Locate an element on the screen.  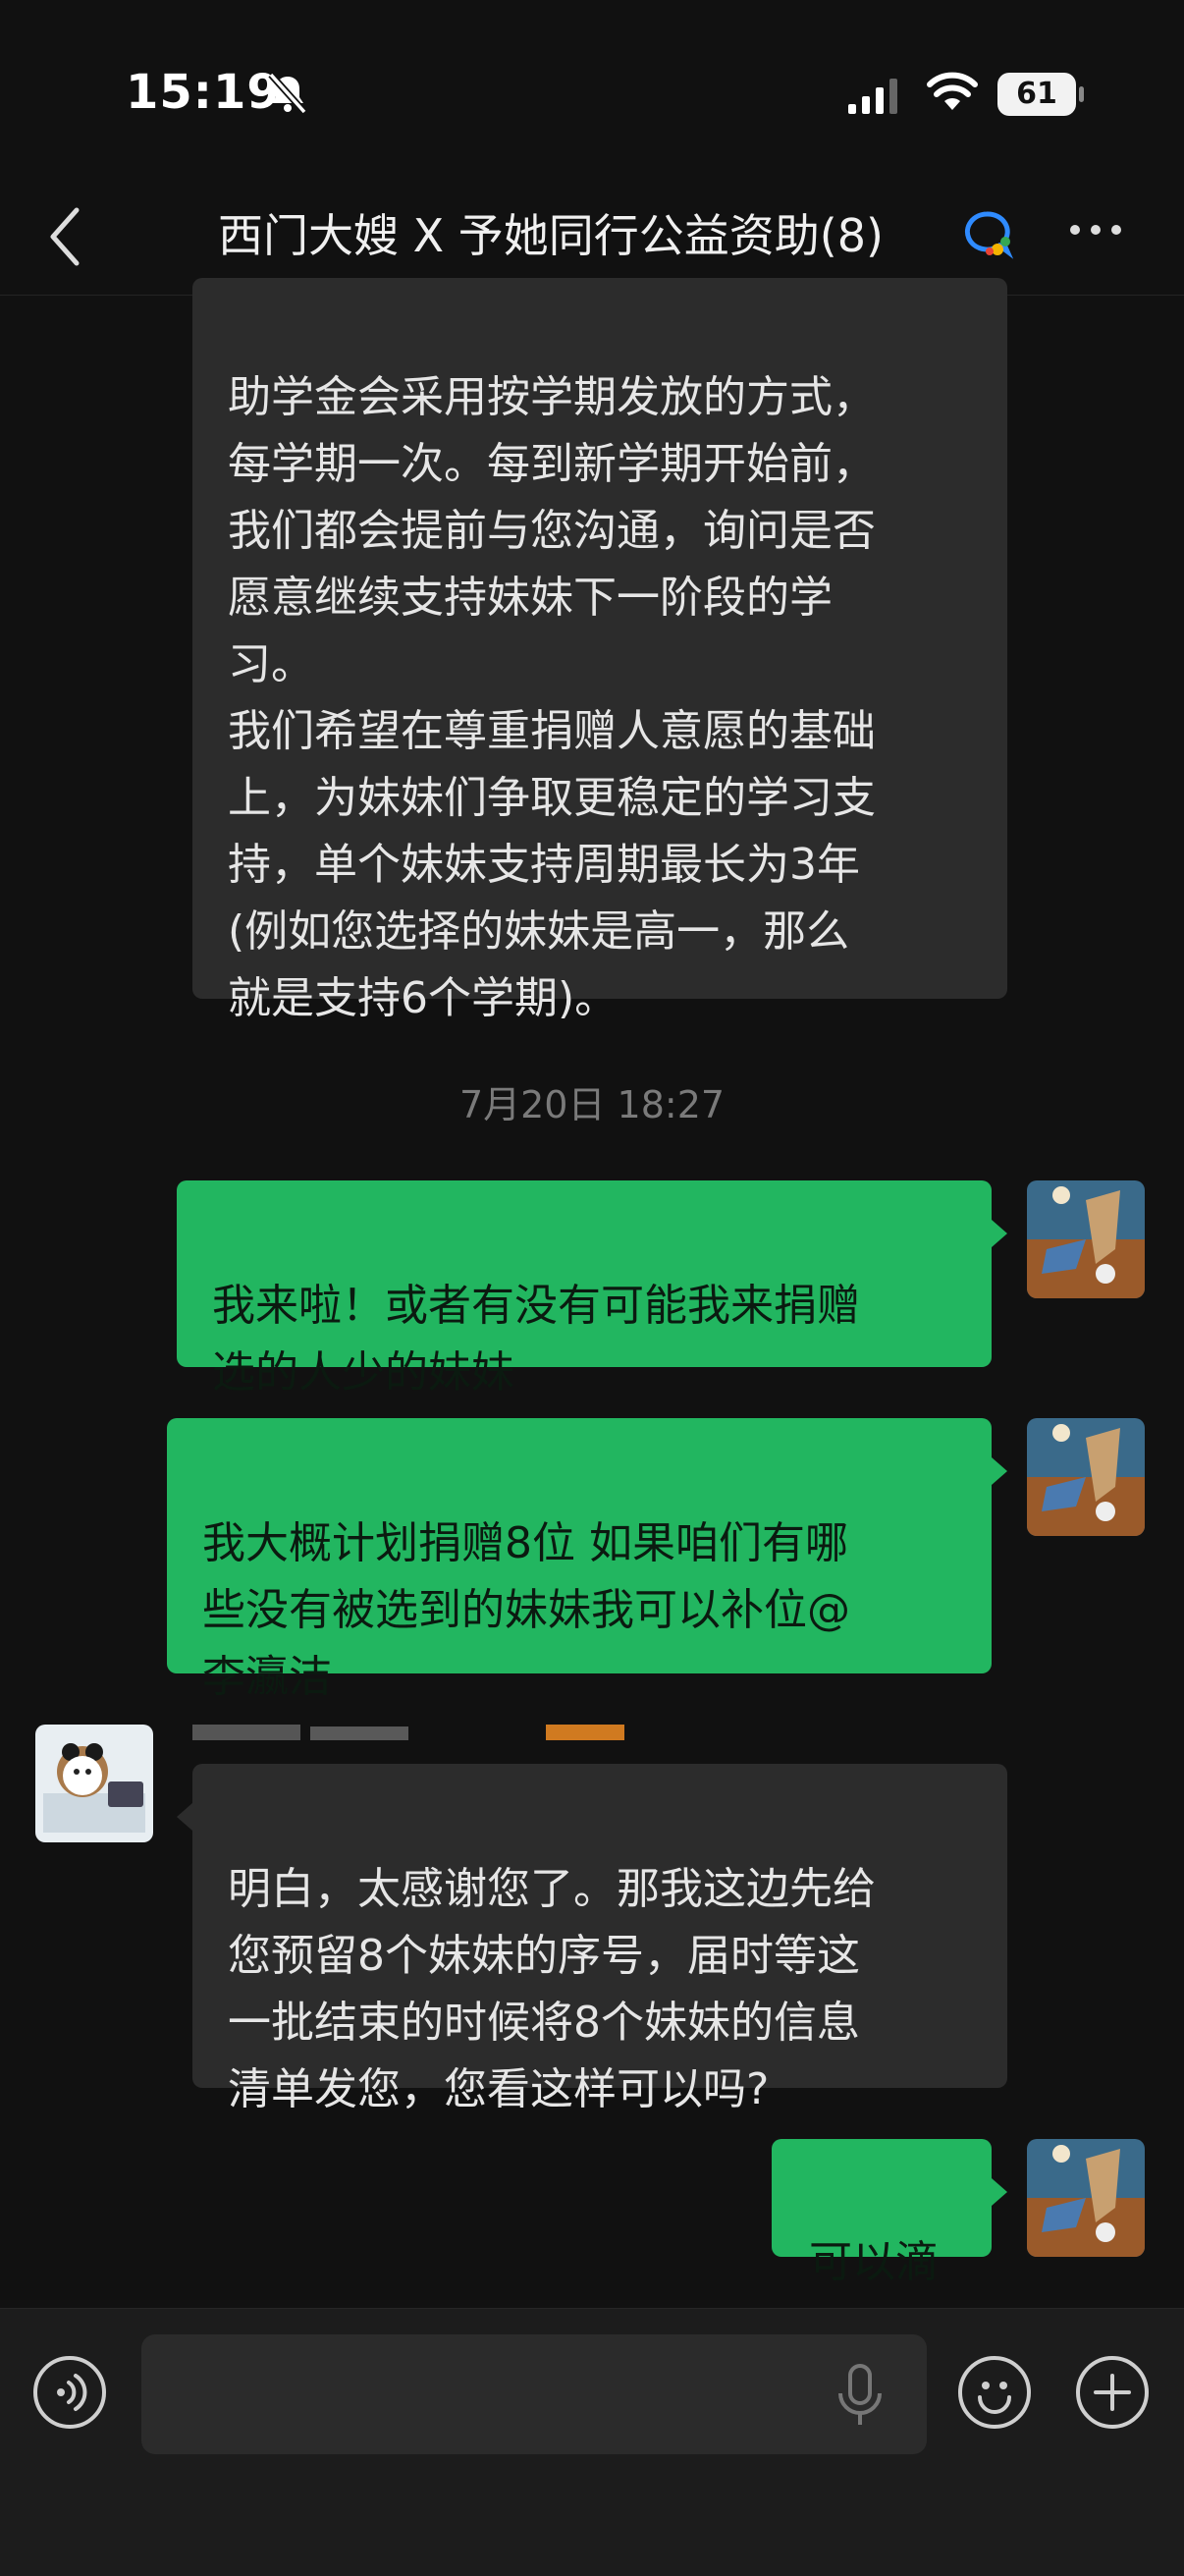
plus-icon is located at coordinates (1112, 2392).